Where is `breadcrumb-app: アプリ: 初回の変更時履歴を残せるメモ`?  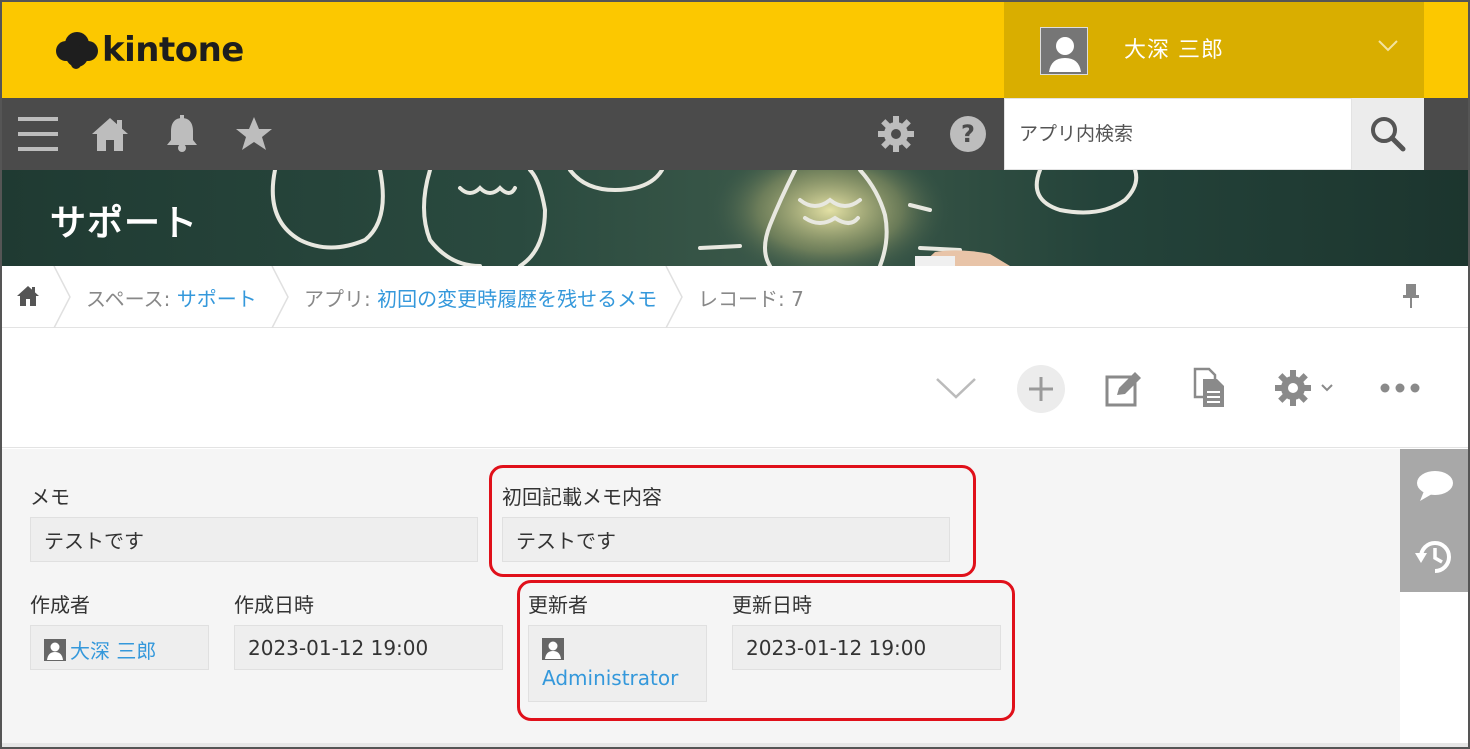
breadcrumb-app: アプリ: 初回の変更時履歴を残せるメモ is located at coordinates (480, 297).